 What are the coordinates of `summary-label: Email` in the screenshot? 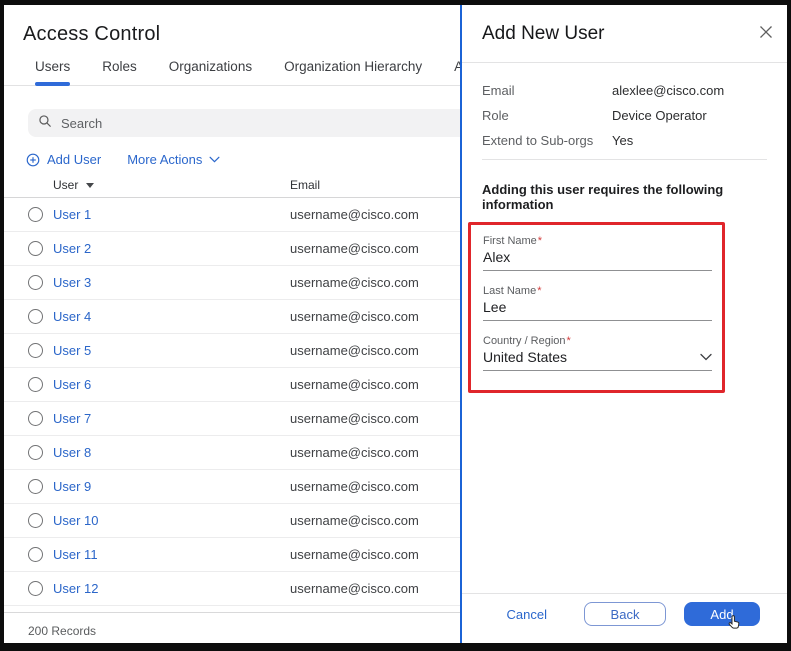 It's located at (498, 90).